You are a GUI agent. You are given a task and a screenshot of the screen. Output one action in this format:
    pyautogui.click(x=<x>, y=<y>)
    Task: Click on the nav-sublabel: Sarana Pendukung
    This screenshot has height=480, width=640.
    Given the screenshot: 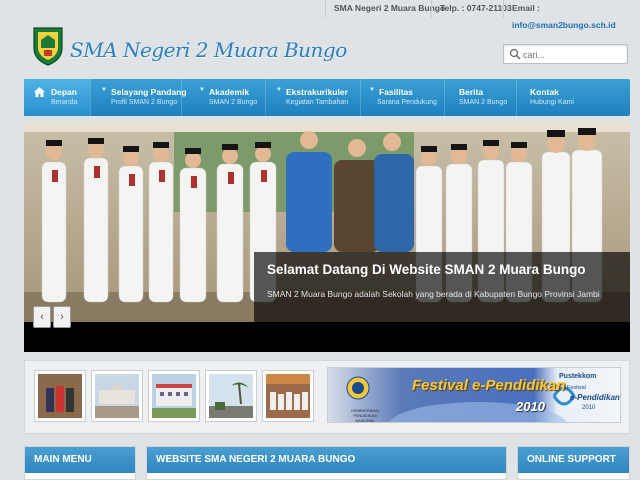 What is the action you would take?
    pyautogui.click(x=407, y=102)
    